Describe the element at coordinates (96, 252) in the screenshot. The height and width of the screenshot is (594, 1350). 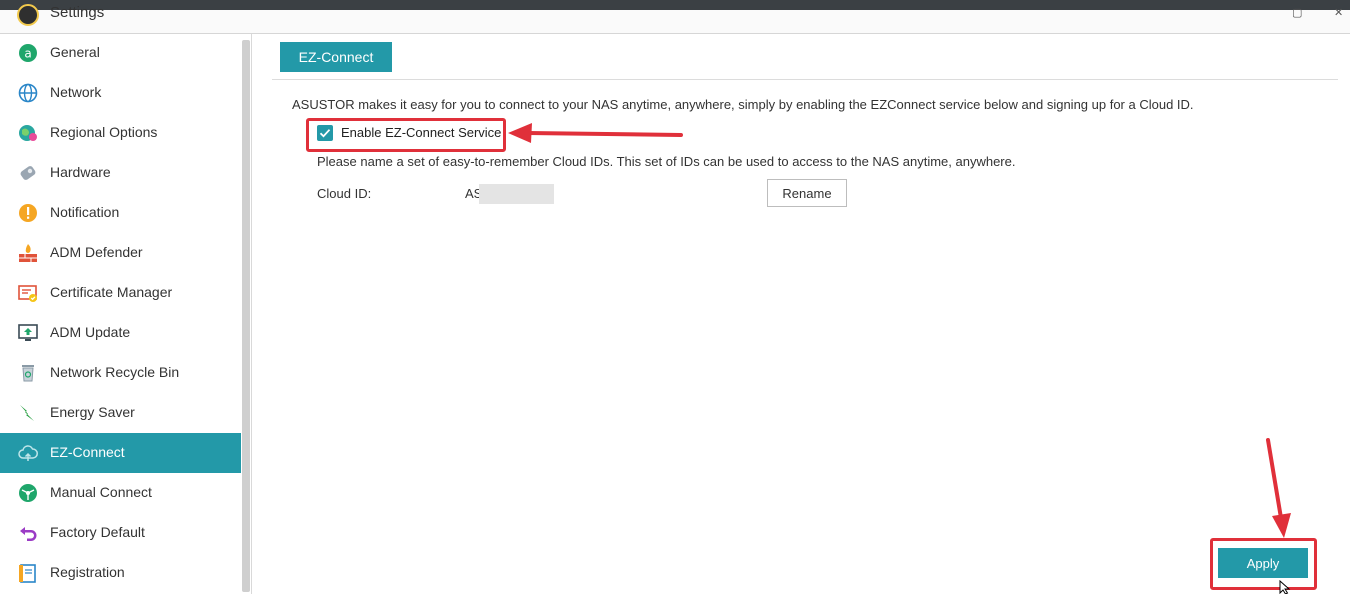
I see `sidebar-item-label: ADM Defender` at that location.